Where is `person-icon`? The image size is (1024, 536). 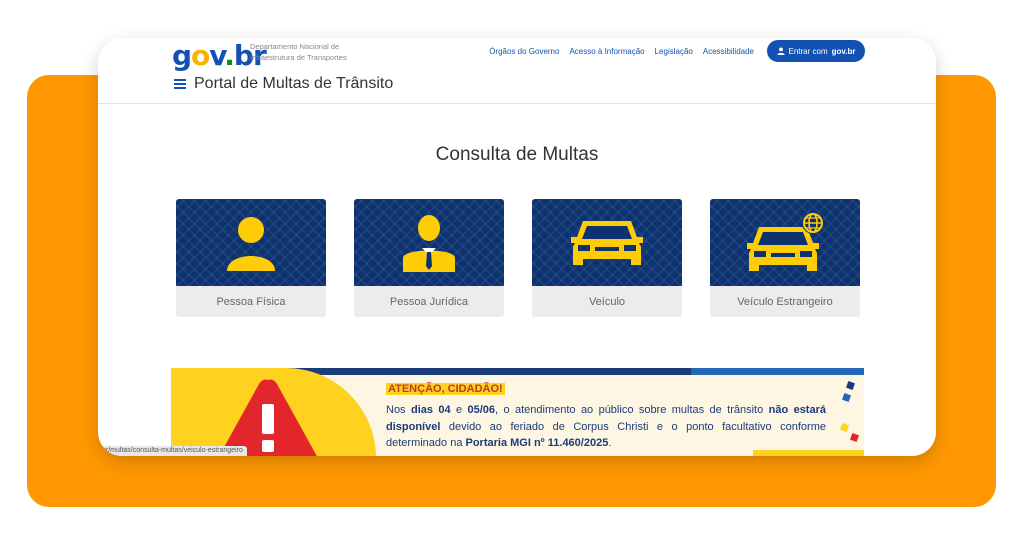 person-icon is located at coordinates (251, 243).